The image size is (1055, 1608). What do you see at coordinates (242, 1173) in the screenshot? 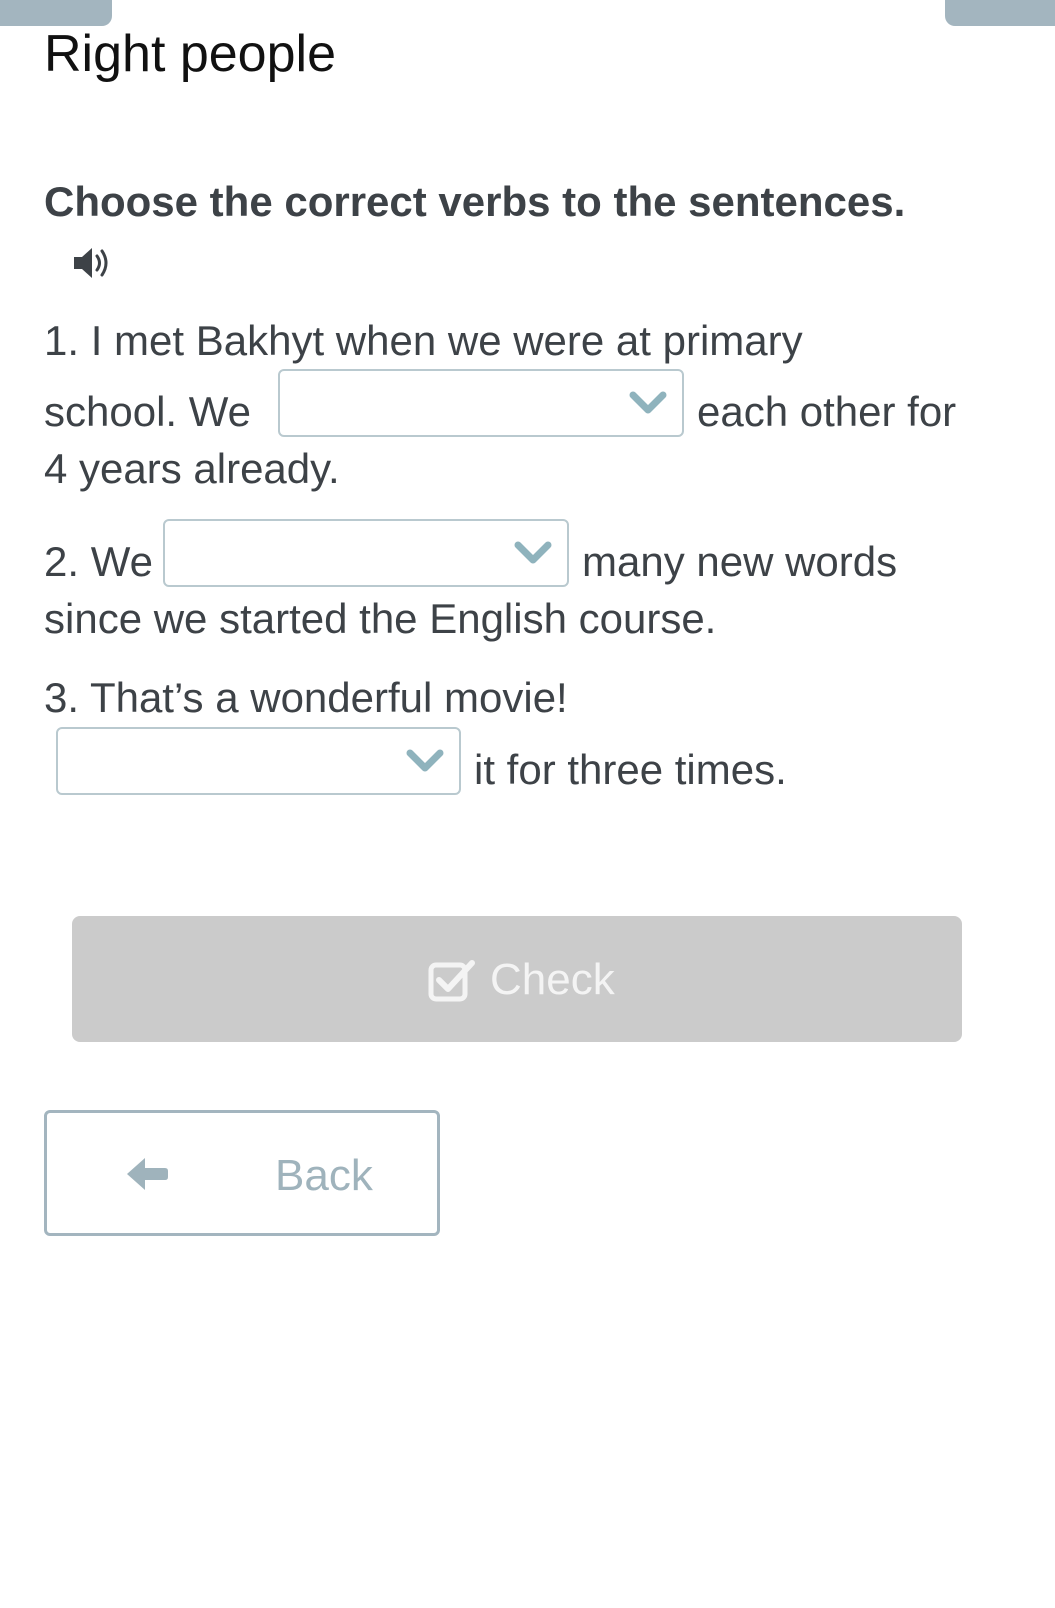
I see `back-button: Back` at bounding box center [242, 1173].